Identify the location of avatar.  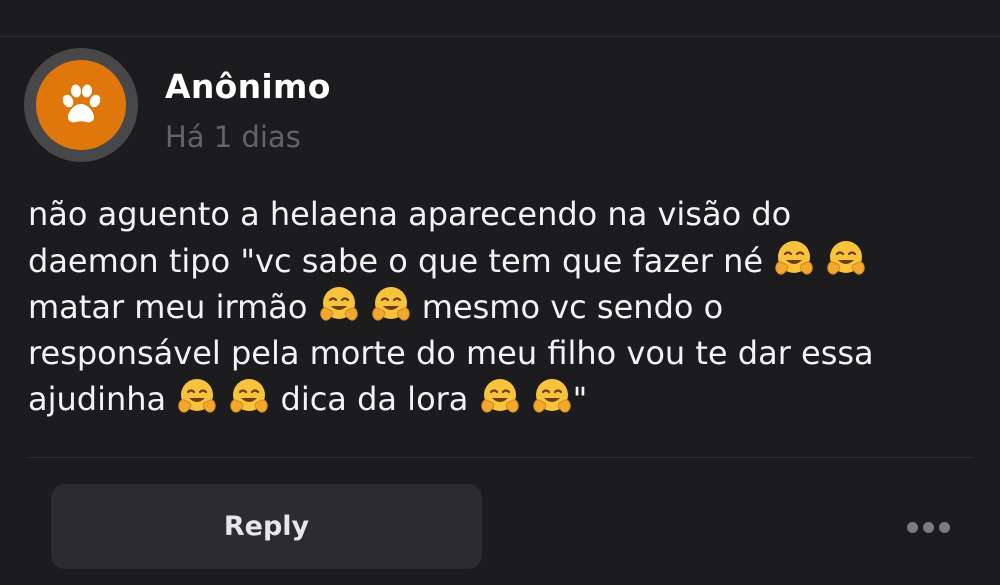
(81, 105).